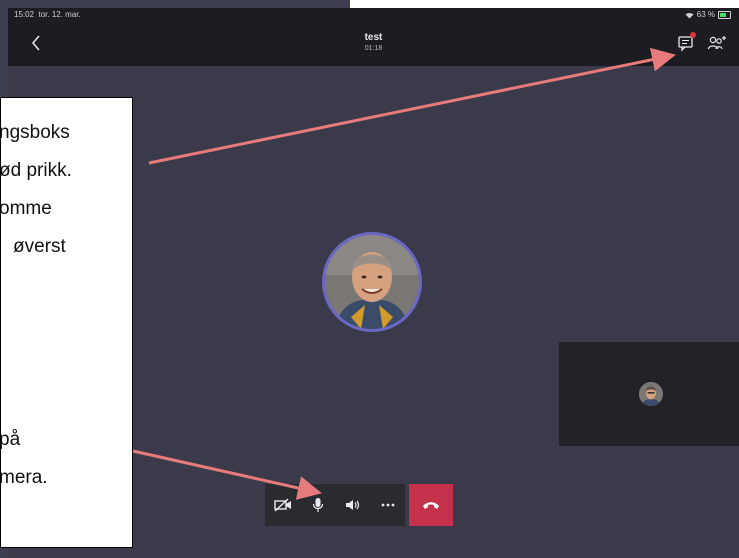  I want to click on hang-up-icon, so click(431, 505).